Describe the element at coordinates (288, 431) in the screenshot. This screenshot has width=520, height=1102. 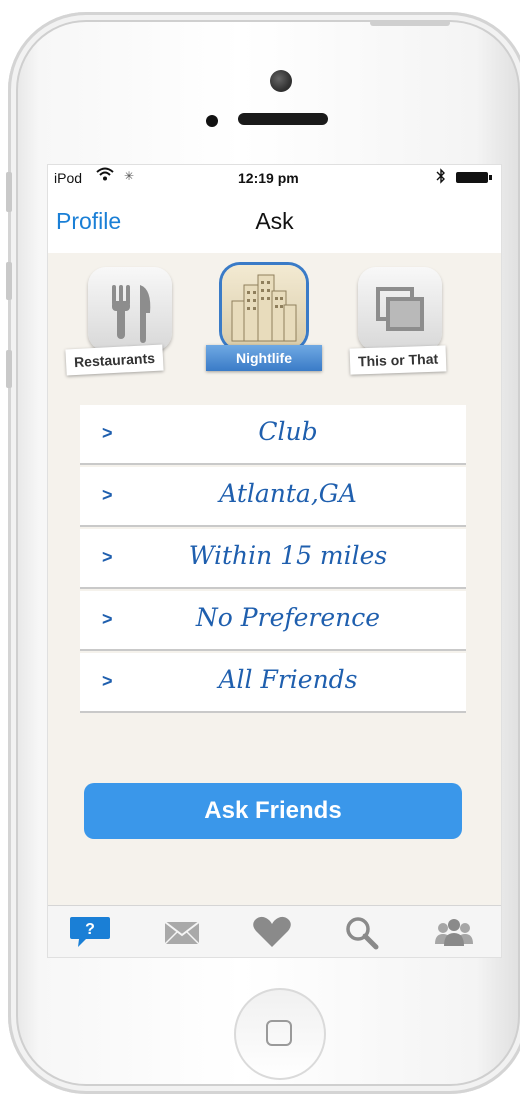
I see `option-text: Club` at that location.